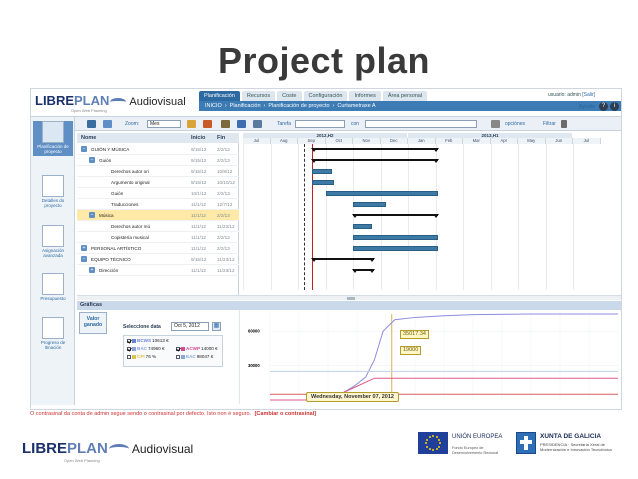  What do you see at coordinates (53, 138) in the screenshot?
I see `nav-item: Planificación de proyecto` at bounding box center [53, 138].